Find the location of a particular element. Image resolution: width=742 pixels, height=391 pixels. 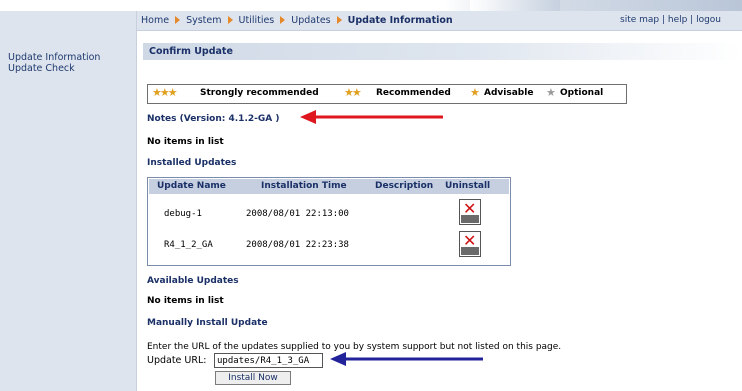

legend-recommended: Recommended is located at coordinates (413, 93).